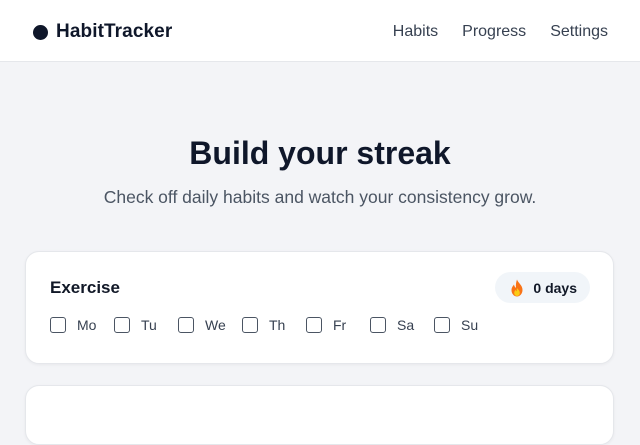  I want to click on day-toggle-fr: Fr, so click(331, 325).